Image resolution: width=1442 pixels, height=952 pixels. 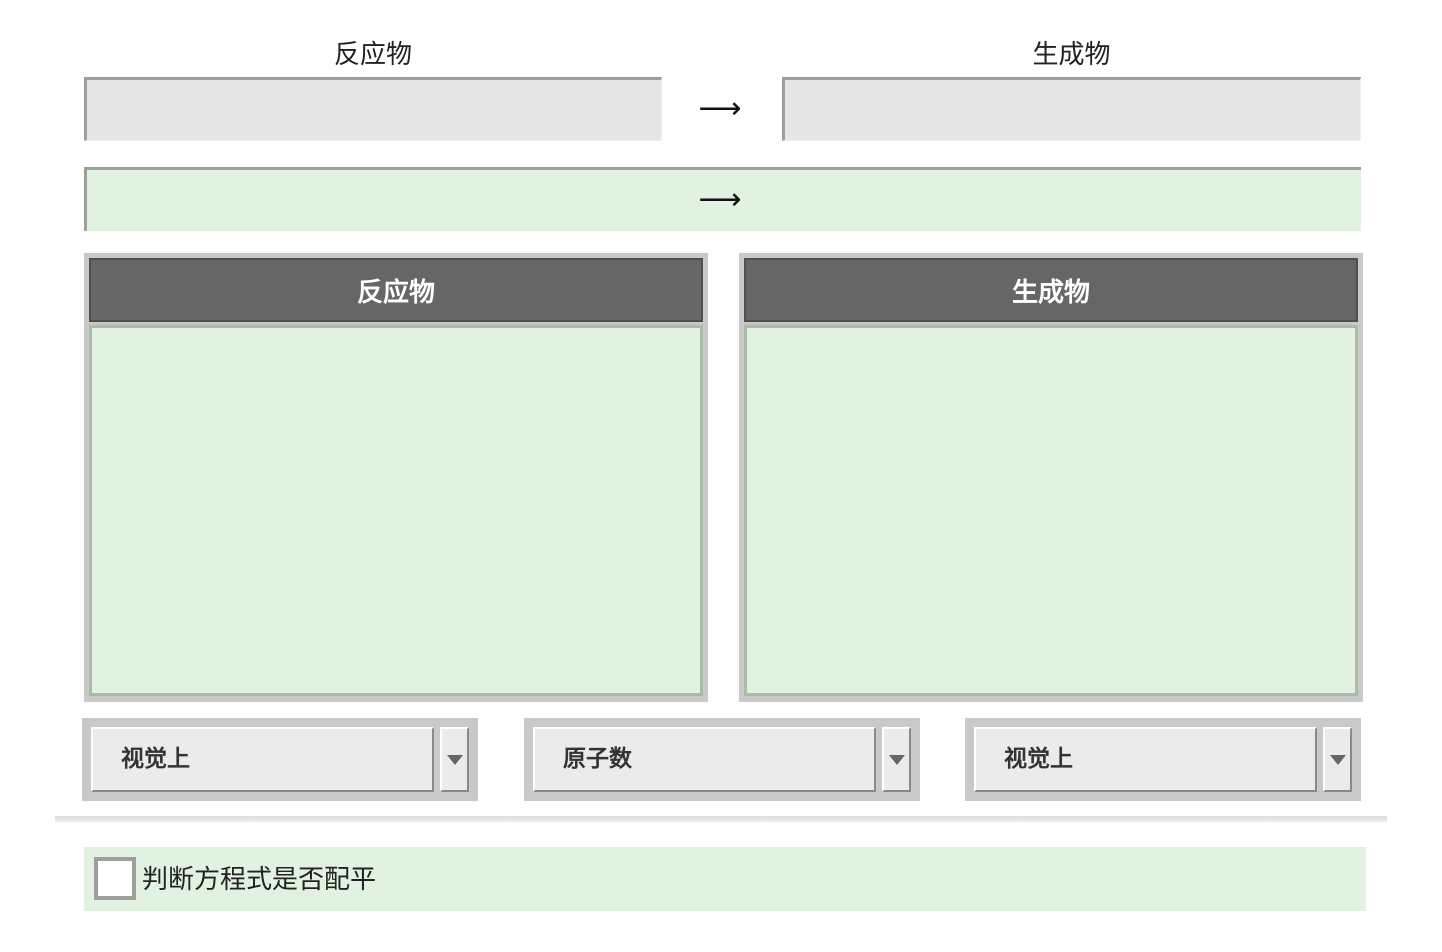 What do you see at coordinates (720, 108) in the screenshot?
I see `reaction-arrow-icon: ⟶` at bounding box center [720, 108].